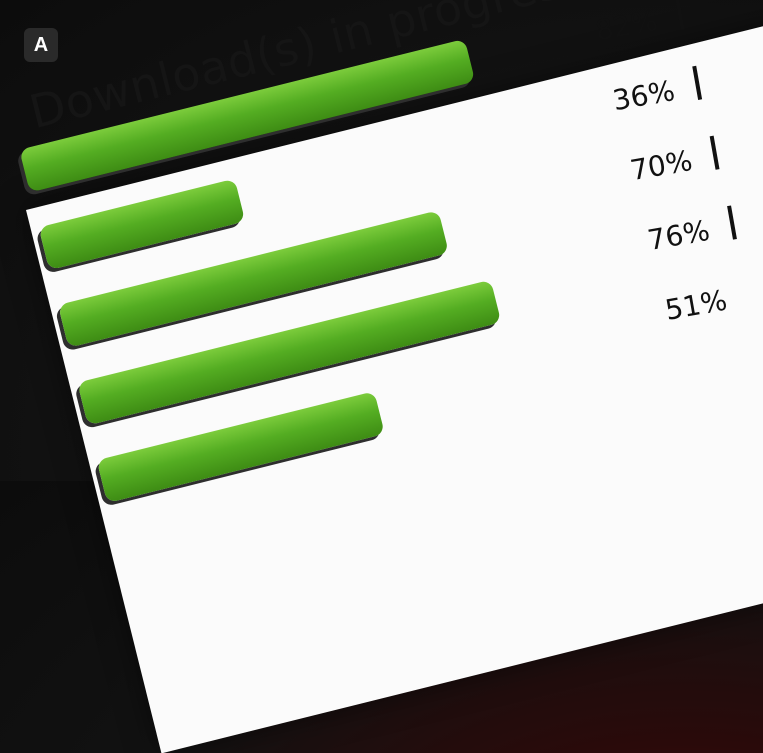  Describe the element at coordinates (679, 235) in the screenshot. I see `percent-label: 76%` at that location.